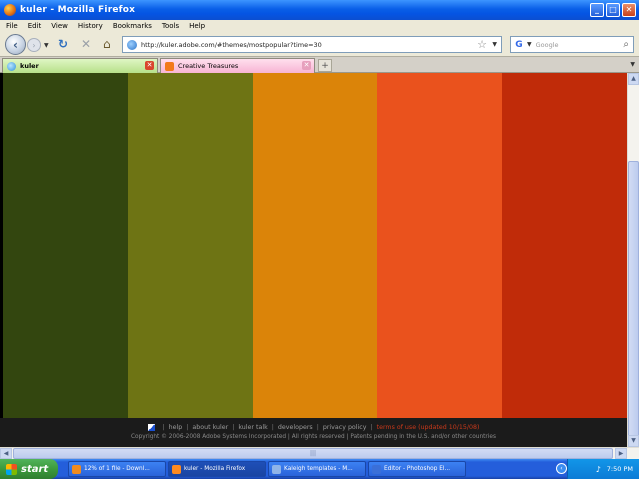 Image resolution: width=639 pixels, height=479 pixels. I want to click on maximize-button: □, so click(613, 10).